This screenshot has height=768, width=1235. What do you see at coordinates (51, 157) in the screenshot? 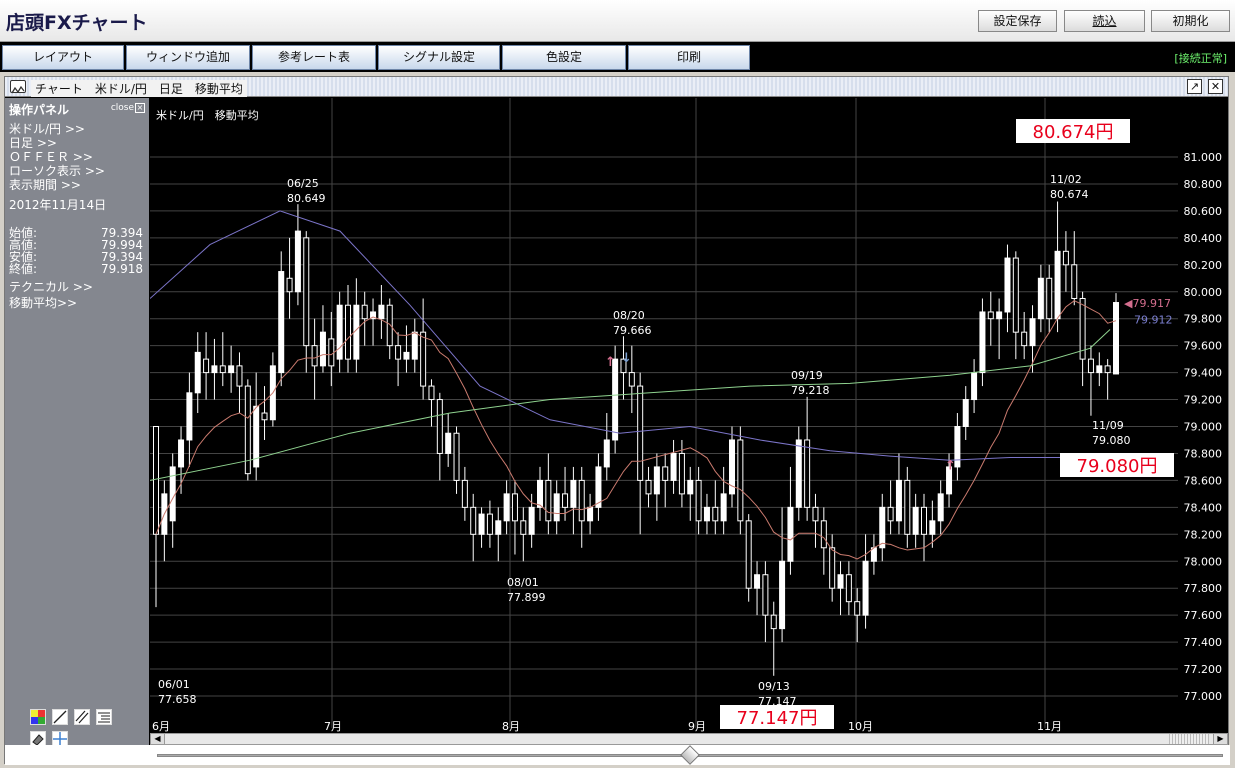
I see `panel-link-side: ＯＦＦＥＲ >>` at bounding box center [51, 157].